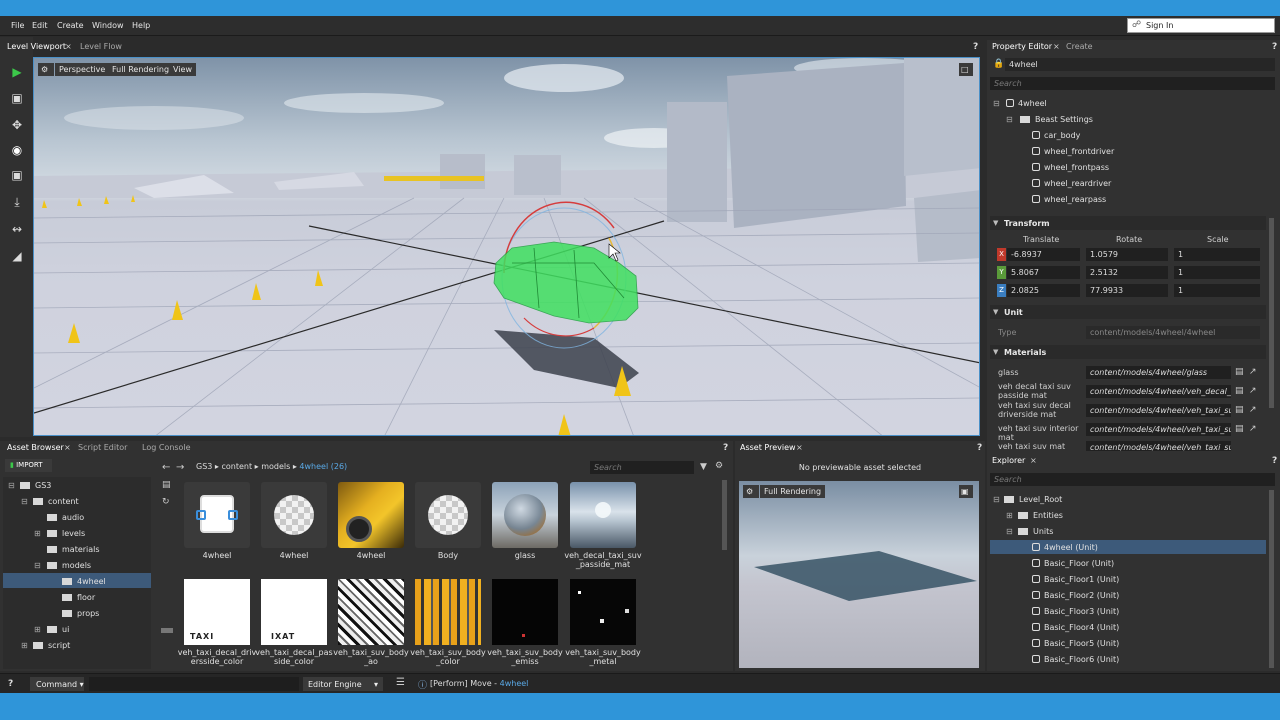  What do you see at coordinates (1040, 515) in the screenshot?
I see `tree-entities: Entities` at bounding box center [1040, 515].